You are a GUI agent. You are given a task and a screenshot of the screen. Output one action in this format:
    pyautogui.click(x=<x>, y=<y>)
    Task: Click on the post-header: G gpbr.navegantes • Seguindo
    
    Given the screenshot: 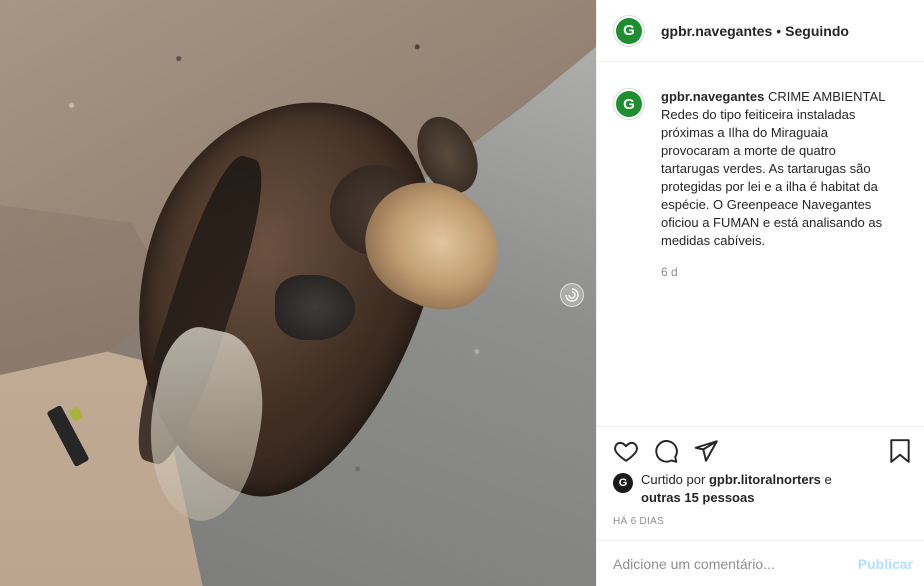 What is the action you would take?
    pyautogui.click(x=760, y=31)
    